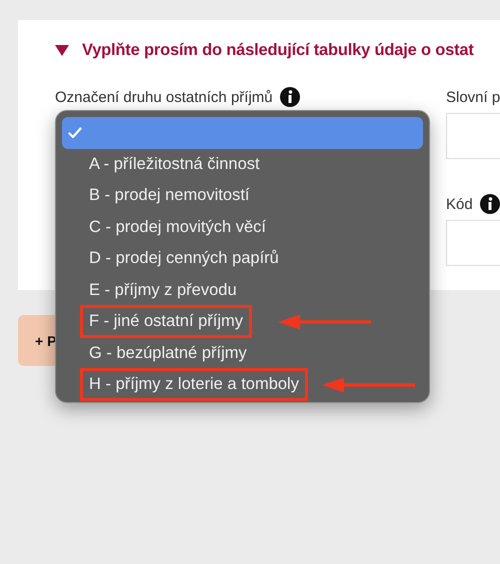 The height and width of the screenshot is (564, 500). What do you see at coordinates (62, 50) in the screenshot?
I see `collapse-triangle-icon` at bounding box center [62, 50].